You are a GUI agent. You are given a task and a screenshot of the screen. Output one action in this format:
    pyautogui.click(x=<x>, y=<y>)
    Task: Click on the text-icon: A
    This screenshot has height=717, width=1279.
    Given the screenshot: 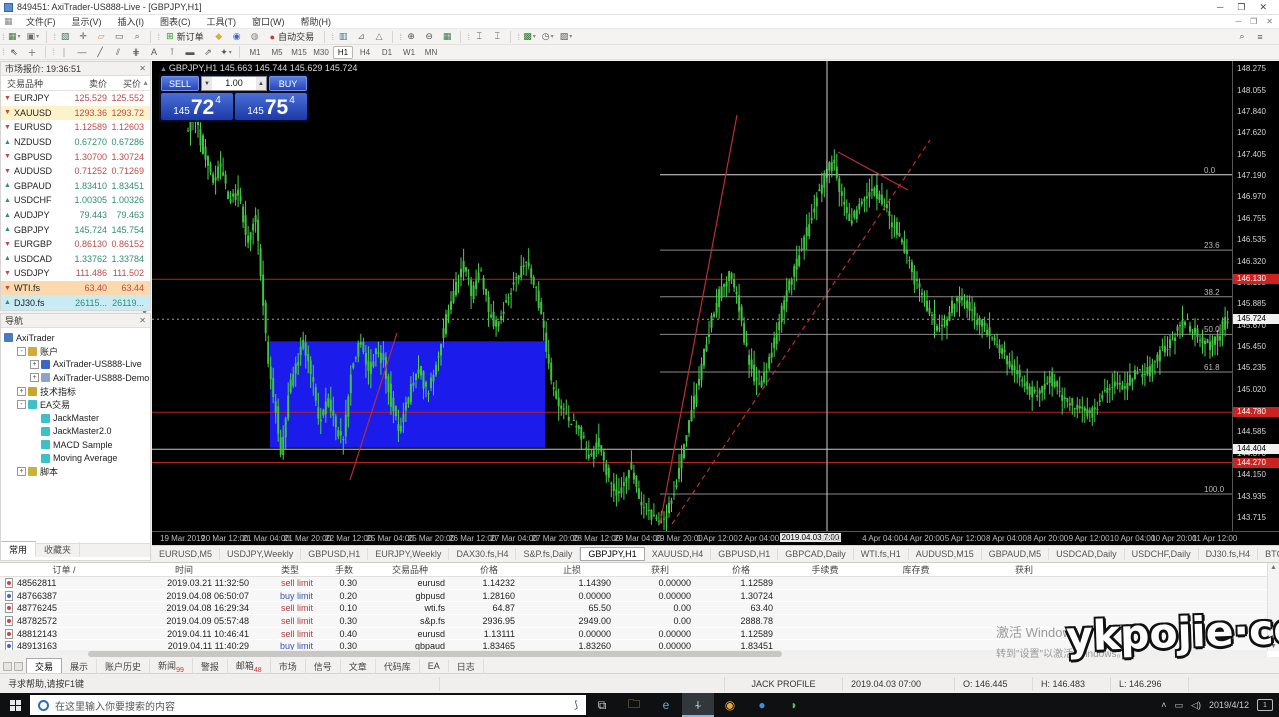 What is the action you would take?
    pyautogui.click(x=154, y=52)
    